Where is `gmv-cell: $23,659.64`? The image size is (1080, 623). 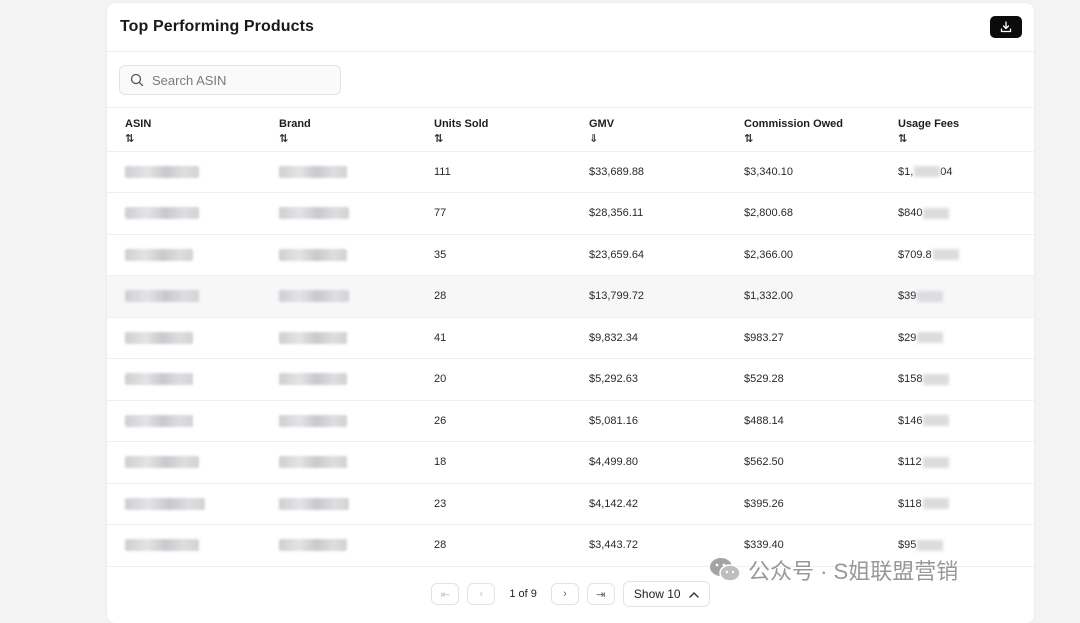 gmv-cell: $23,659.64 is located at coordinates (648, 255).